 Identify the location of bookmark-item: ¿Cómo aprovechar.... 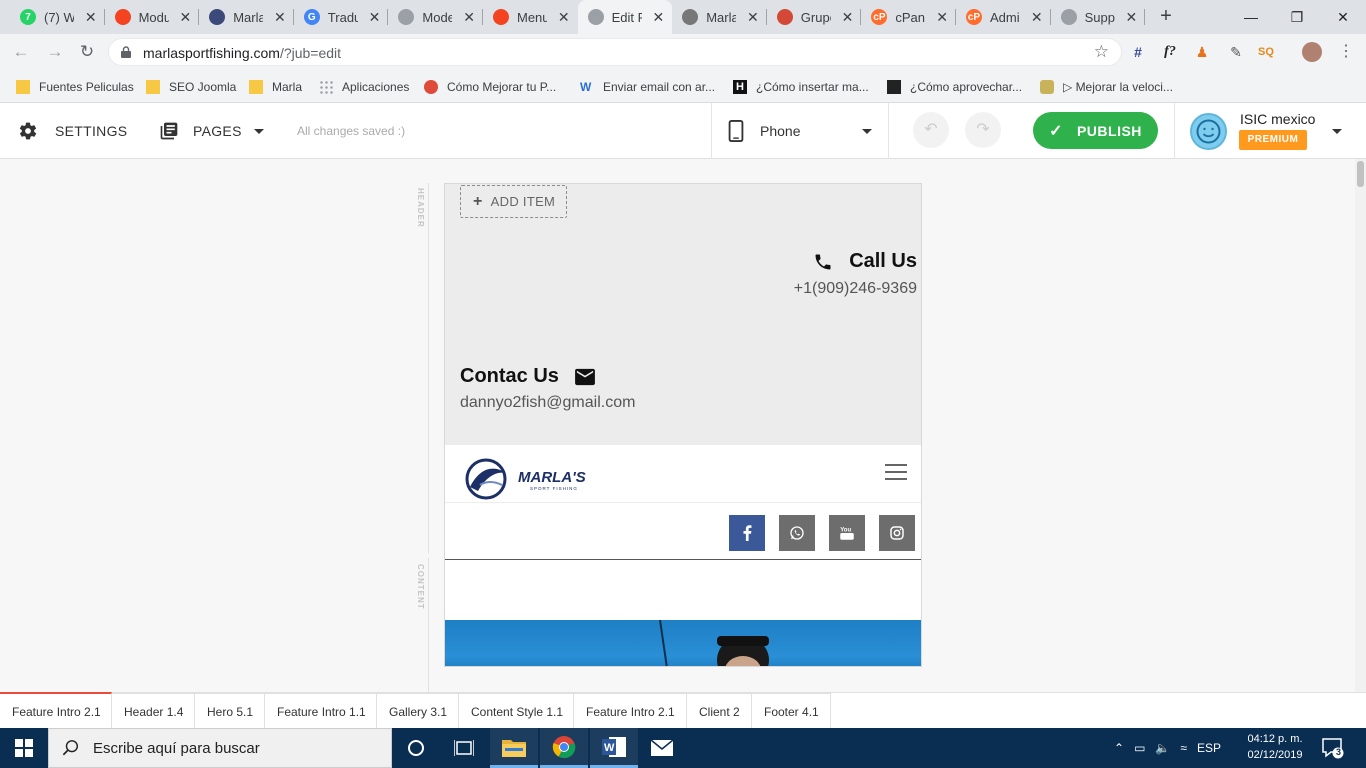
(954, 86).